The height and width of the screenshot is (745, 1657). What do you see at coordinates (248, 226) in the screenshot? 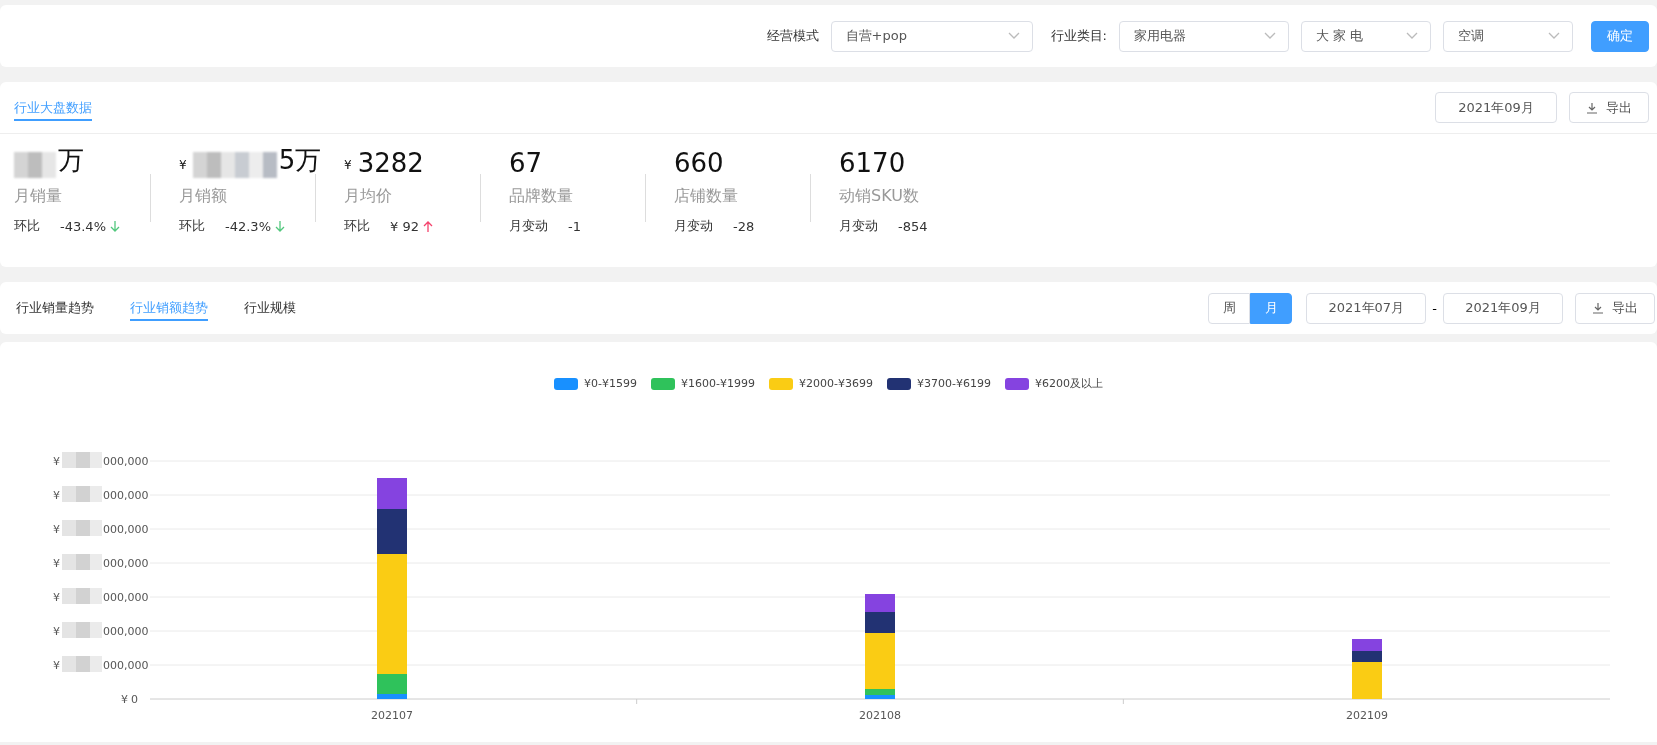
I see `change-value: -42.3%` at bounding box center [248, 226].